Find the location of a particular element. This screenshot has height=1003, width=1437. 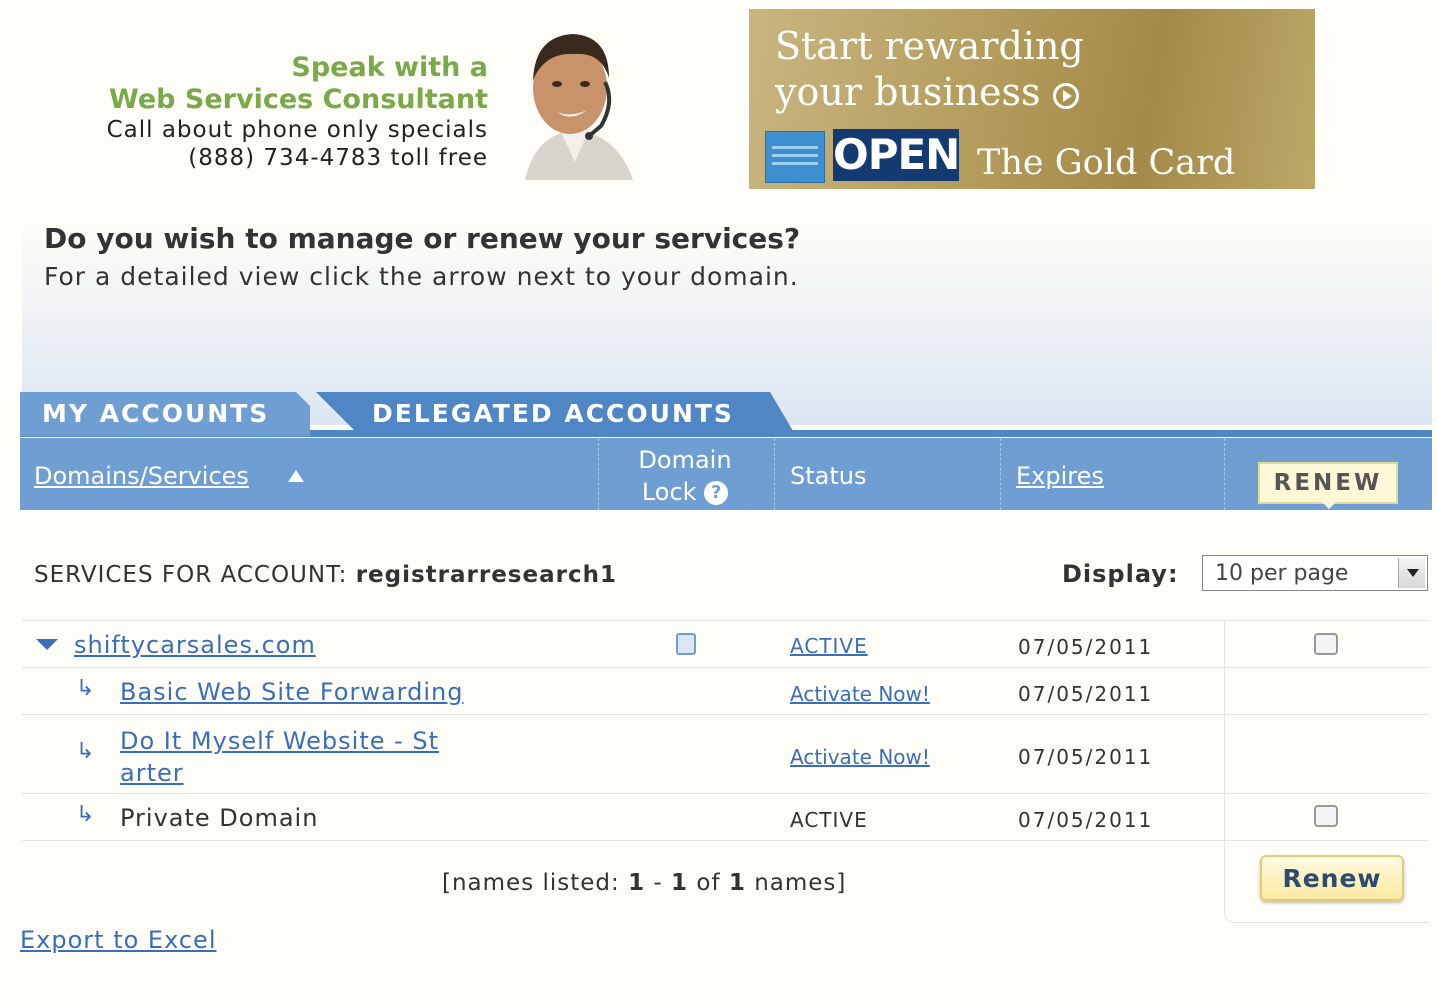

gold-card-label: The Gold Card is located at coordinates (1106, 163).